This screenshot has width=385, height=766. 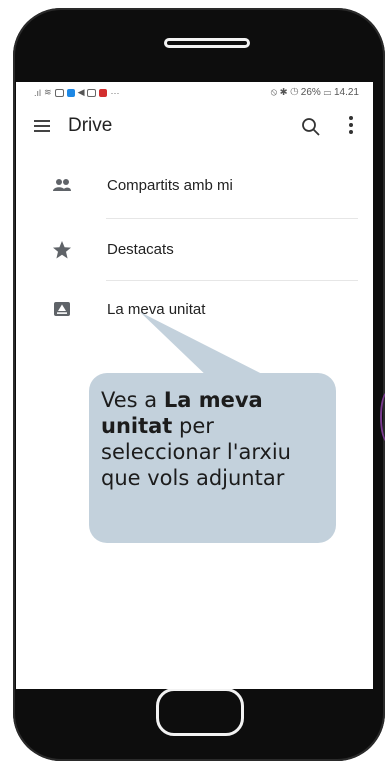 I want to click on phone-speaker, so click(x=207, y=43).